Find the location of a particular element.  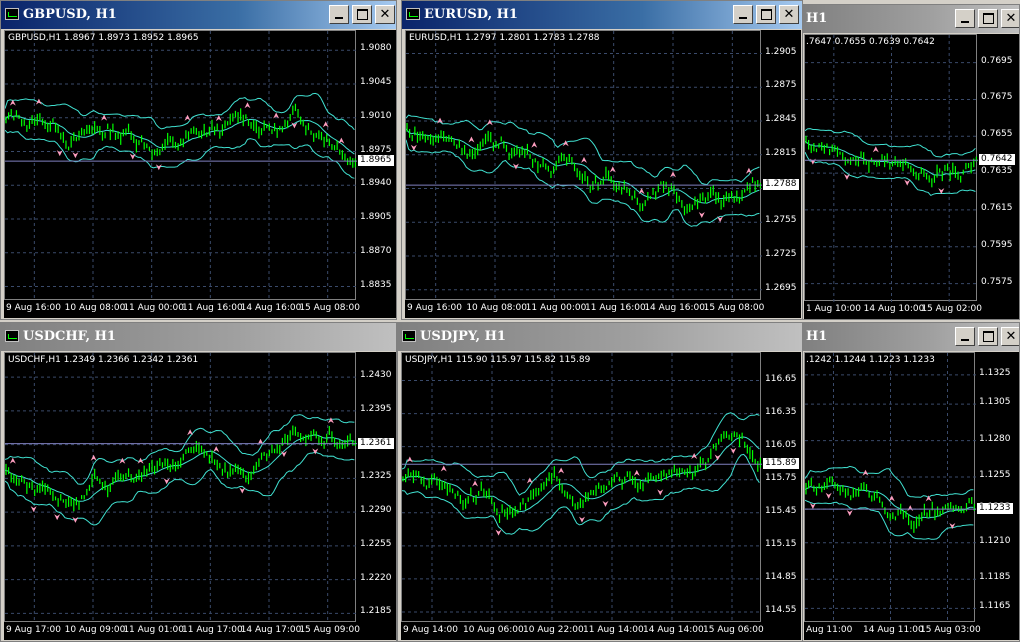

symbol-header: EURUSD,H1 1.2797 1.2801 1.2783 1.2788 is located at coordinates (504, 38).